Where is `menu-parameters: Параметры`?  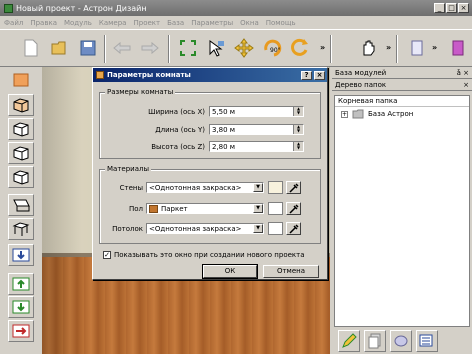 menu-parameters: Параметры is located at coordinates (212, 23).